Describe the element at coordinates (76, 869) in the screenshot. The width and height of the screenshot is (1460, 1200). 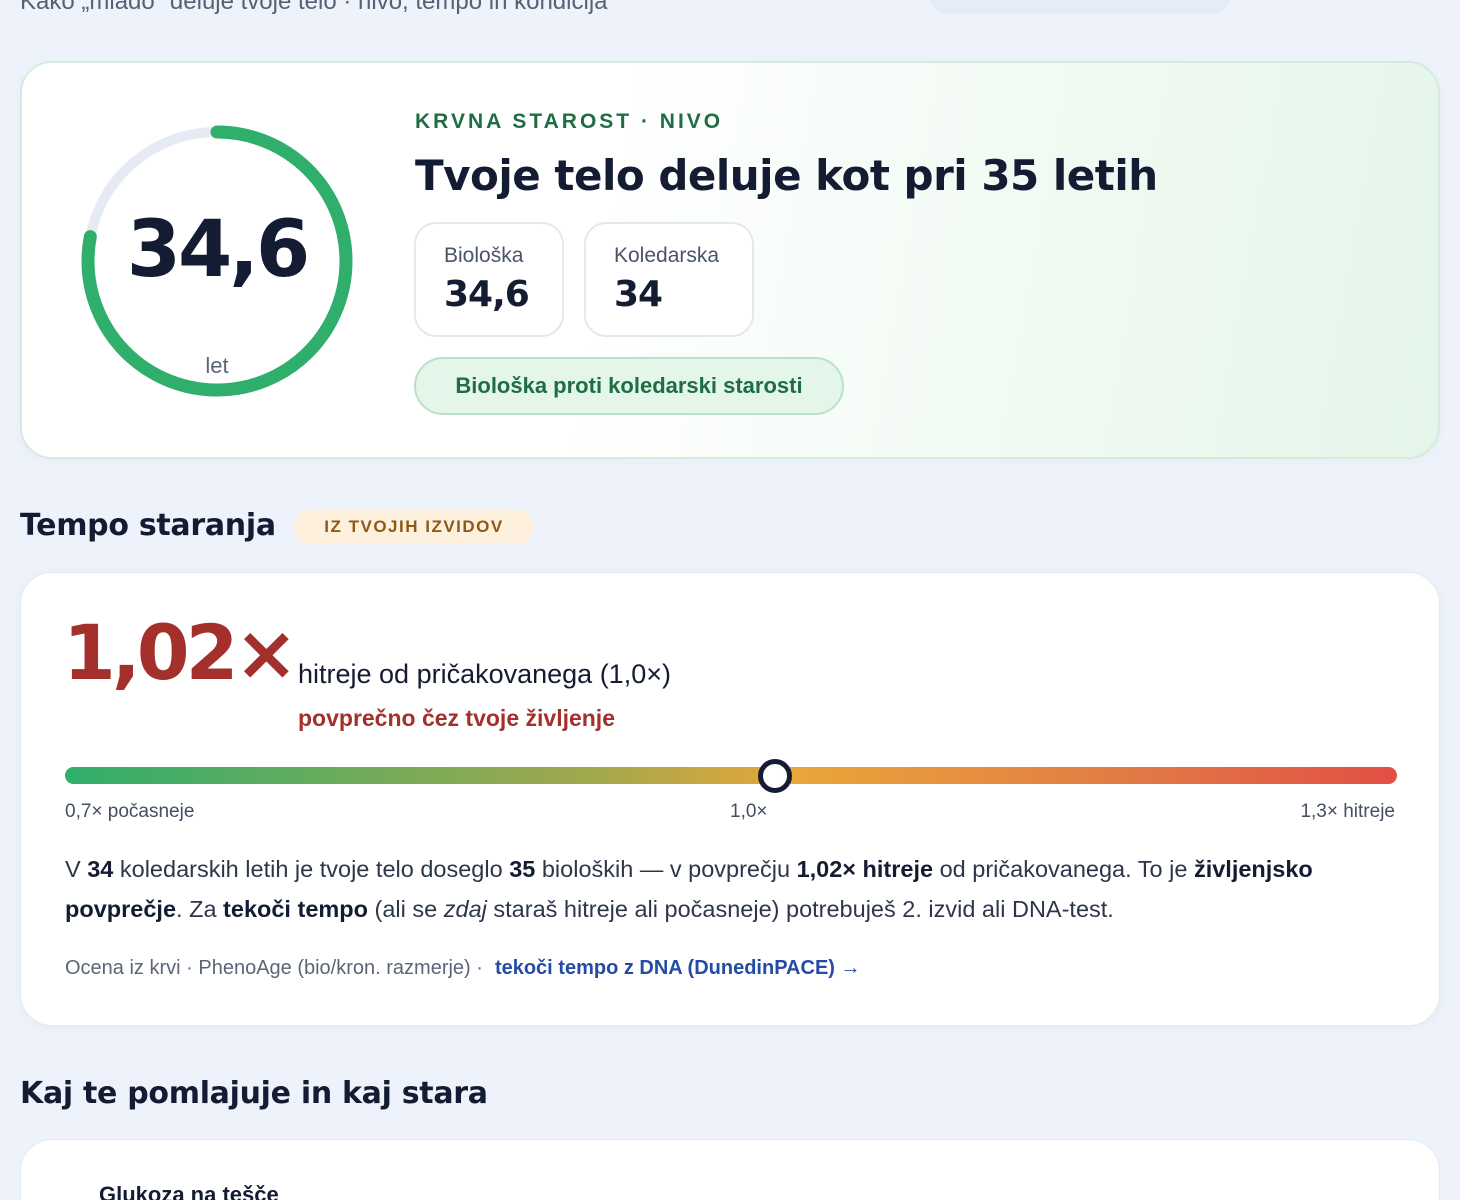
I see `text: V` at that location.